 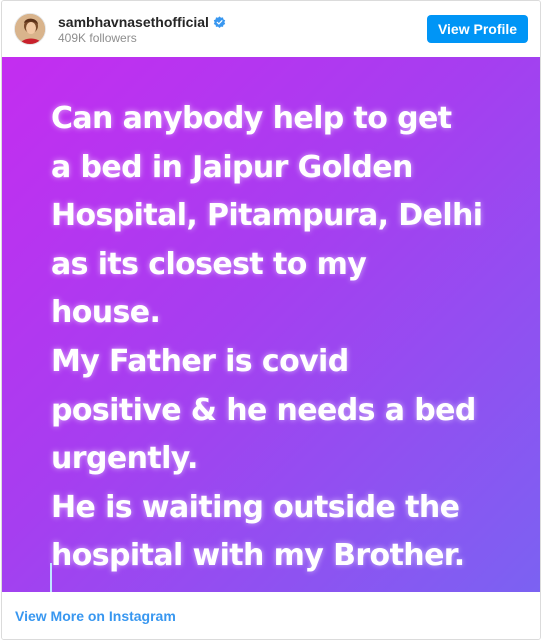 I want to click on post-text-line: hospital with my Brother., so click(x=258, y=556).